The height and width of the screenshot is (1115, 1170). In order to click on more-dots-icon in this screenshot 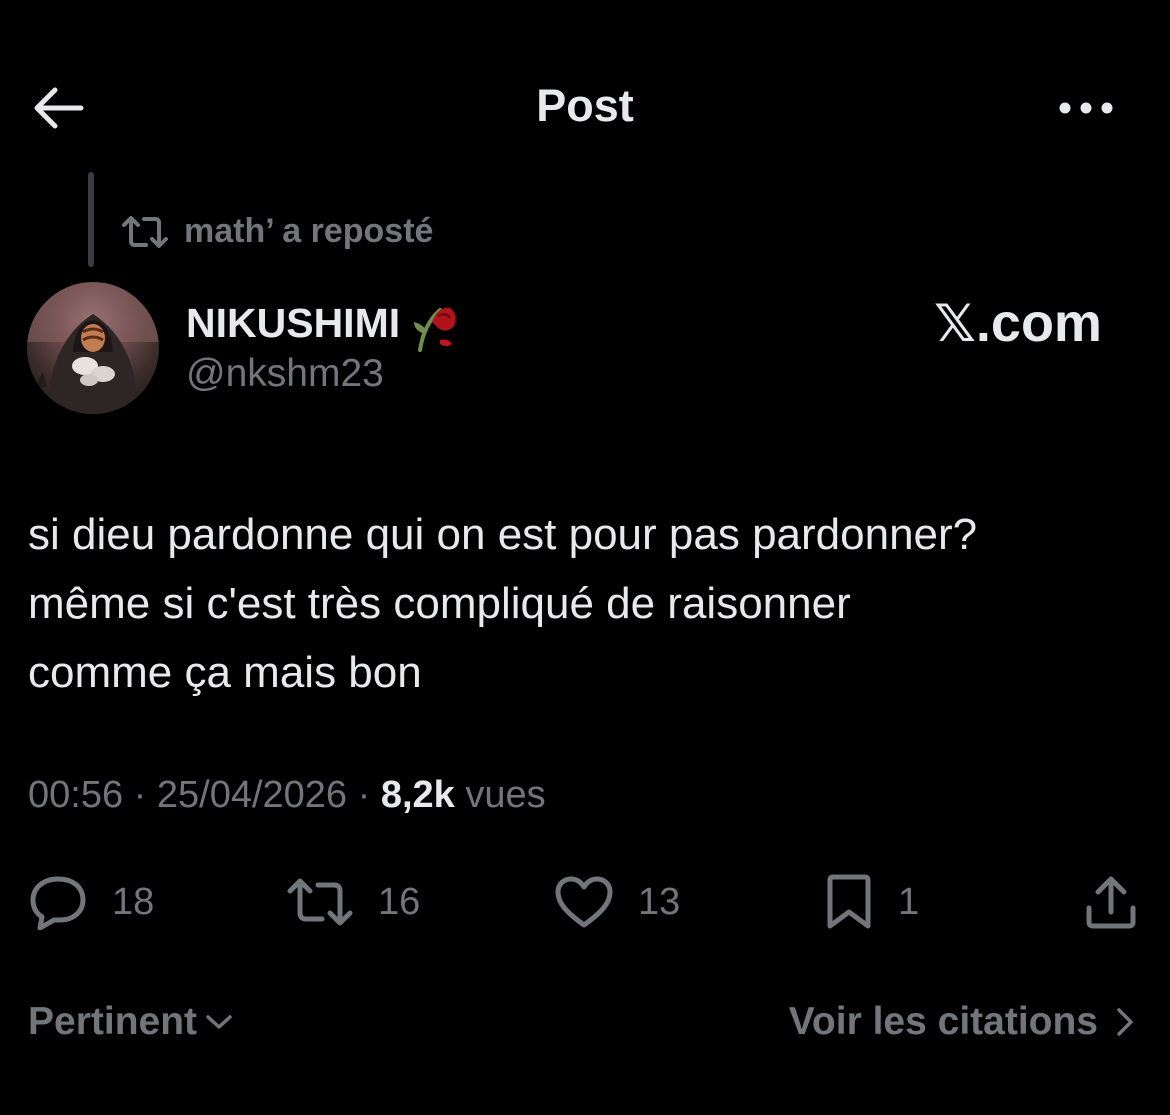, I will do `click(1086, 108)`.